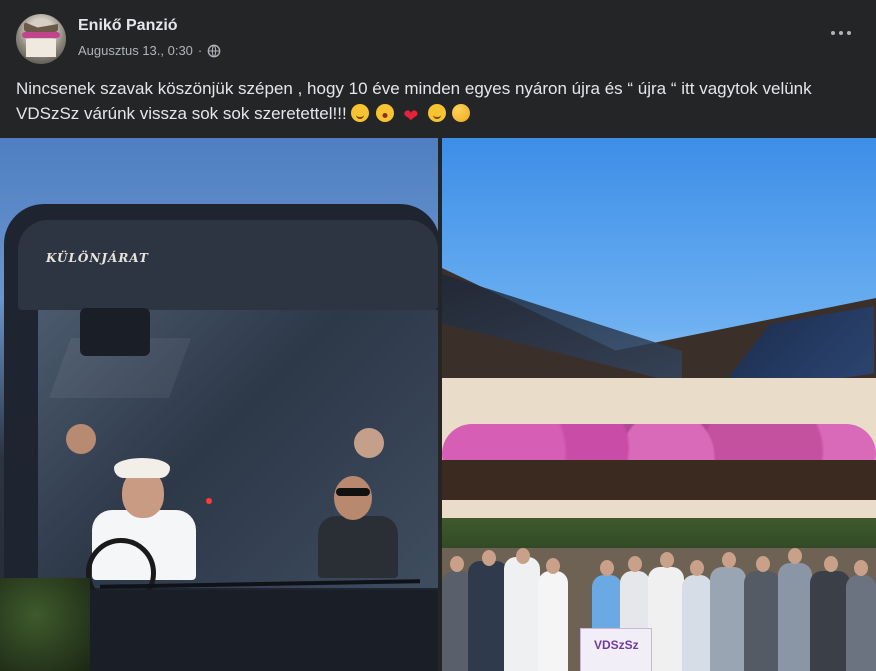 The image size is (876, 671). I want to click on avatar-roof, so click(41, 27).